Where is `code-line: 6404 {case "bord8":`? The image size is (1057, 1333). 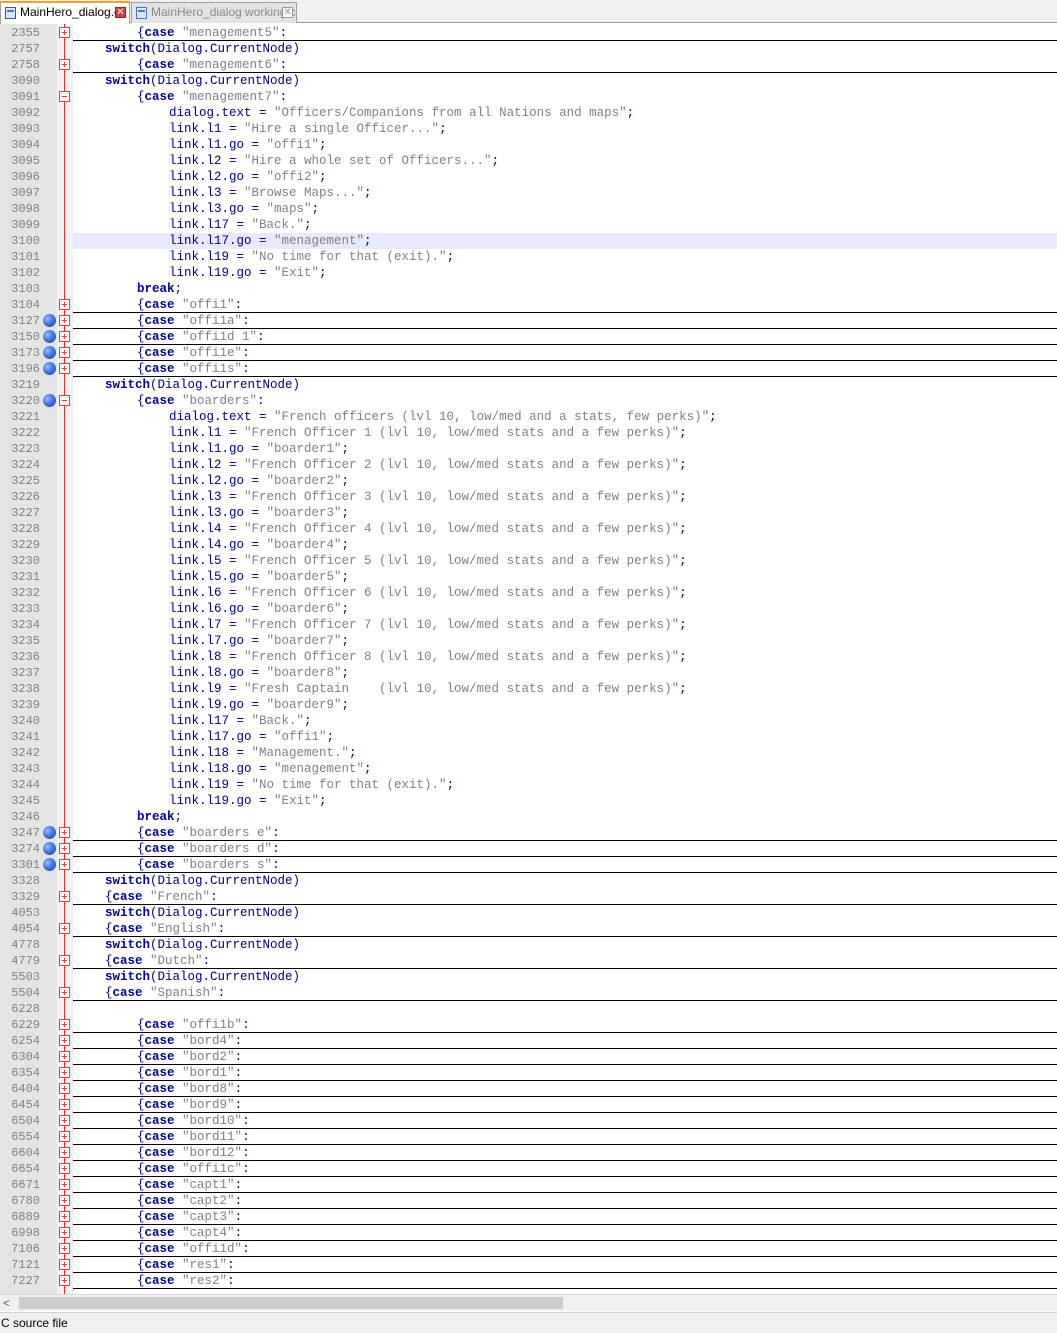 code-line: 6404 {case "bord8": is located at coordinates (528, 1089).